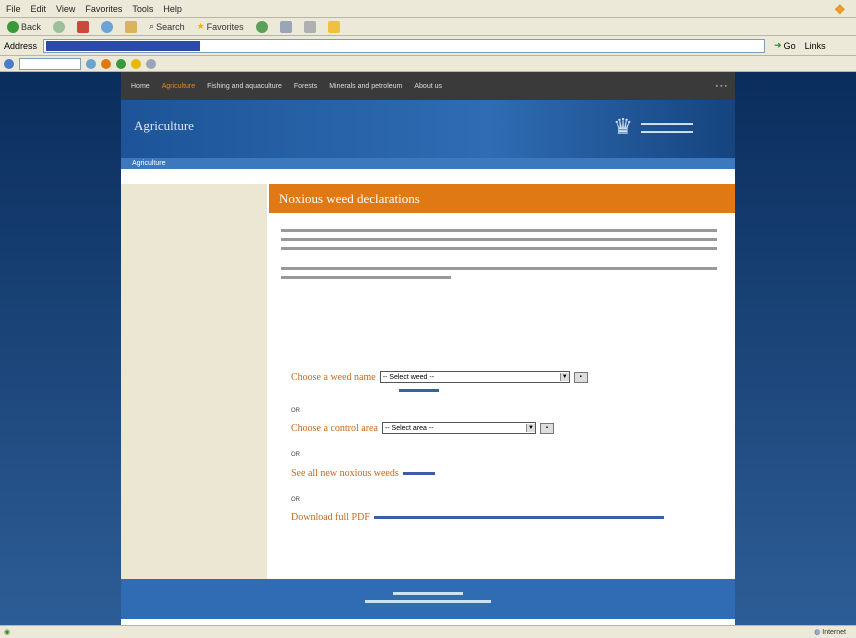 The image size is (856, 638). I want to click on toolbar-button-icon, so click(121, 63).